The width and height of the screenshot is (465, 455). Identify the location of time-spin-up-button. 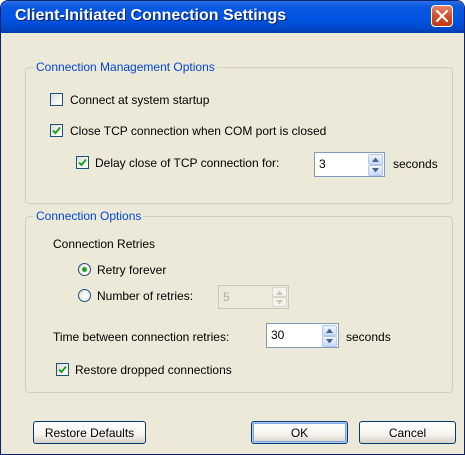
(329, 330).